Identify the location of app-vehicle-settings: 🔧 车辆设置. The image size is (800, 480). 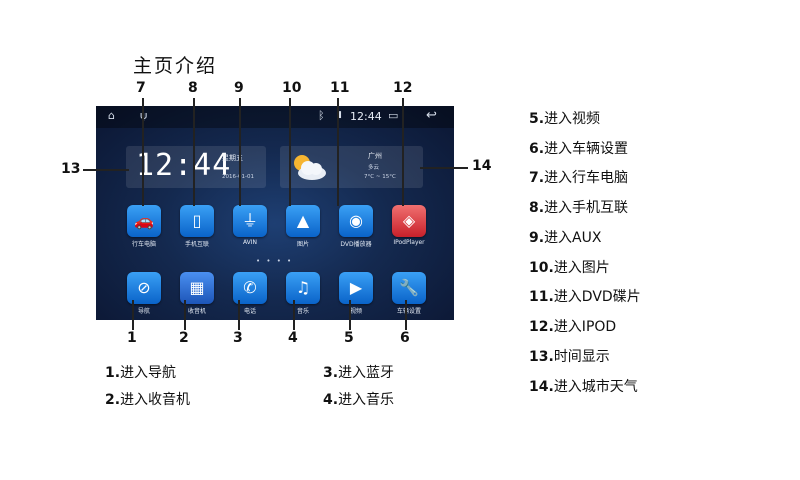
(409, 296).